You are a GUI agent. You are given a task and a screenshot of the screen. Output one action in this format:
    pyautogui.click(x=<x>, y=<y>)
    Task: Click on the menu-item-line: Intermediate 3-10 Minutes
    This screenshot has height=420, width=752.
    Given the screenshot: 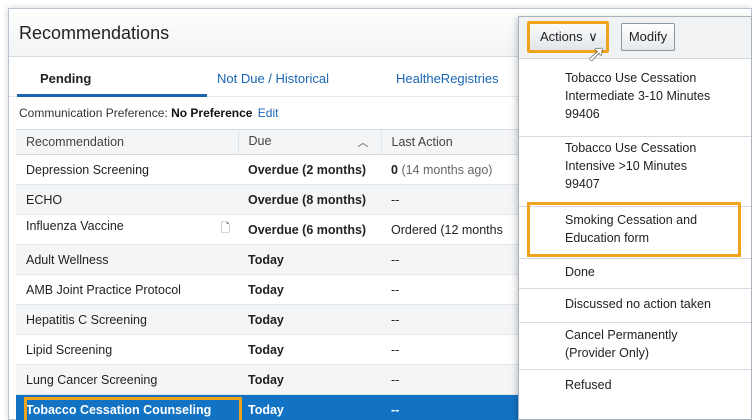 What is the action you would take?
    pyautogui.click(x=638, y=96)
    